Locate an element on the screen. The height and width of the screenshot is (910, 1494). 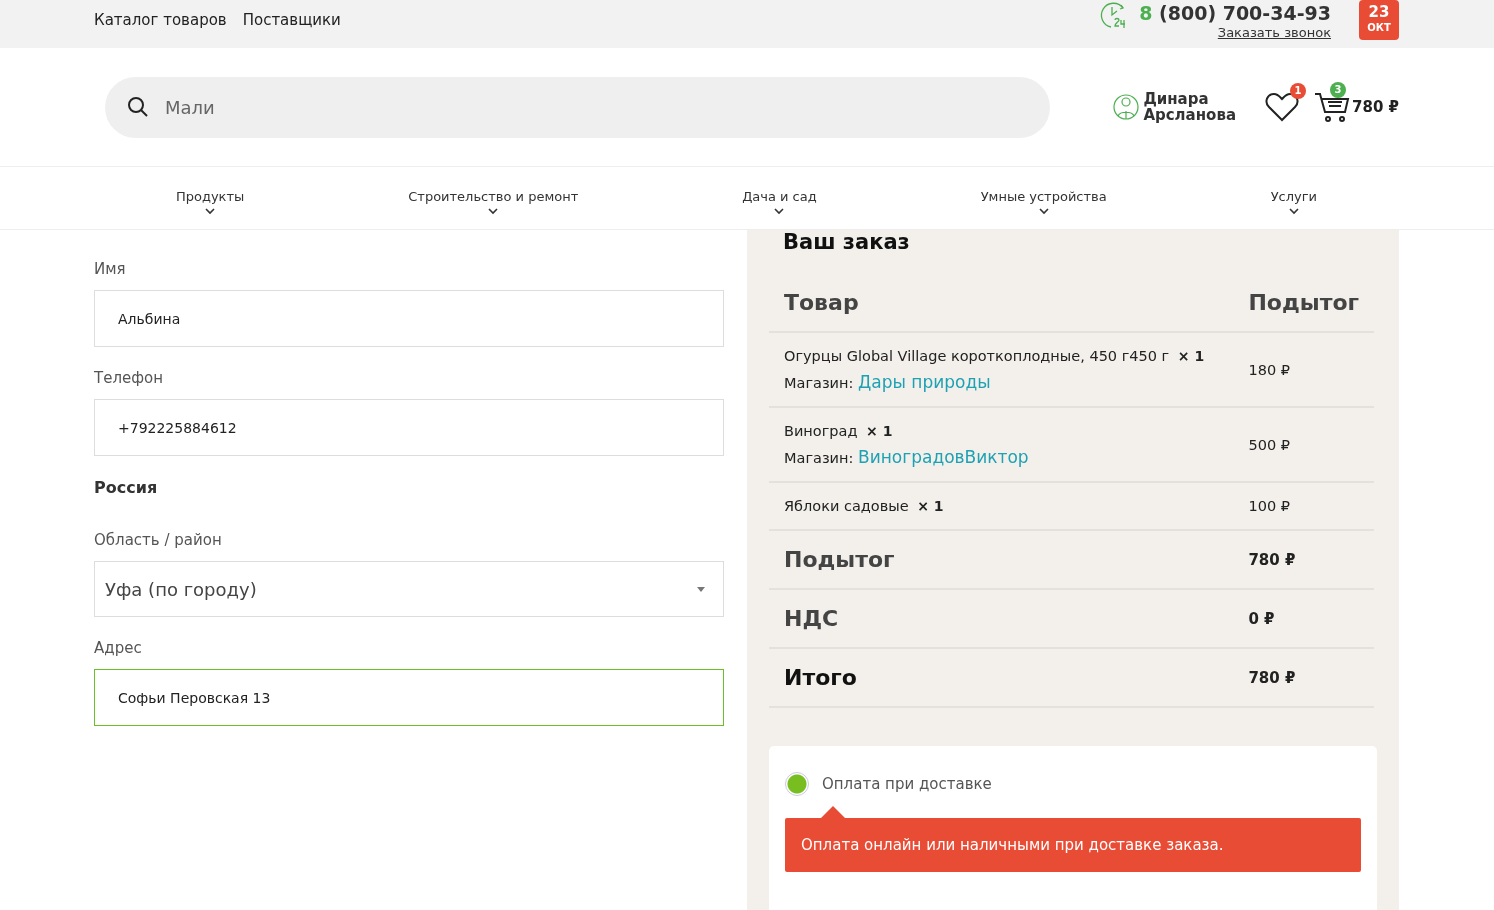
cart-total: 780 ₽ is located at coordinates (1375, 107).